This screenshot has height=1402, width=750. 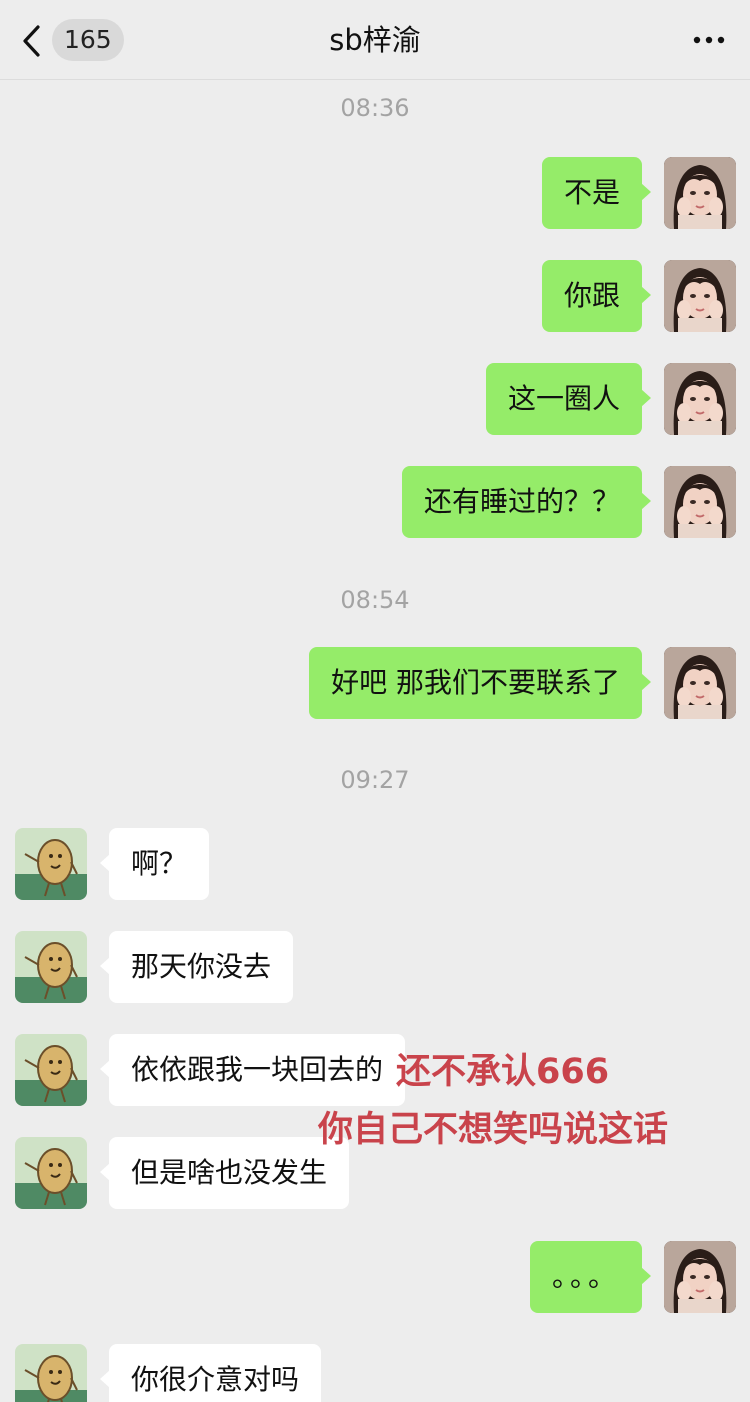 I want to click on timestamp: 08:36, so click(x=375, y=108).